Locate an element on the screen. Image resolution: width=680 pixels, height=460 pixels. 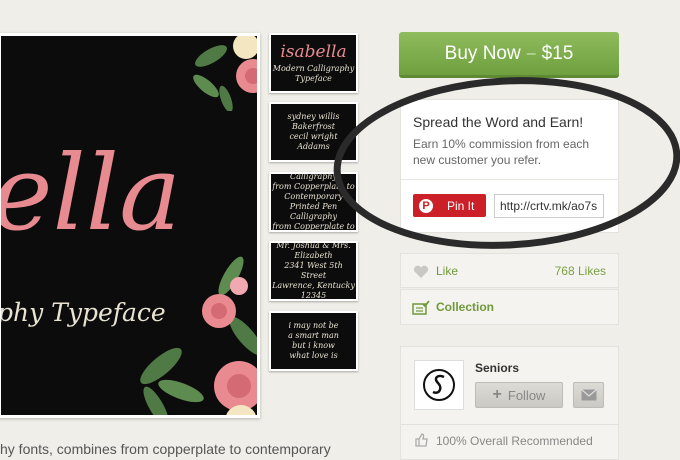
buy-now-label: Buy Now is located at coordinates (482, 53).